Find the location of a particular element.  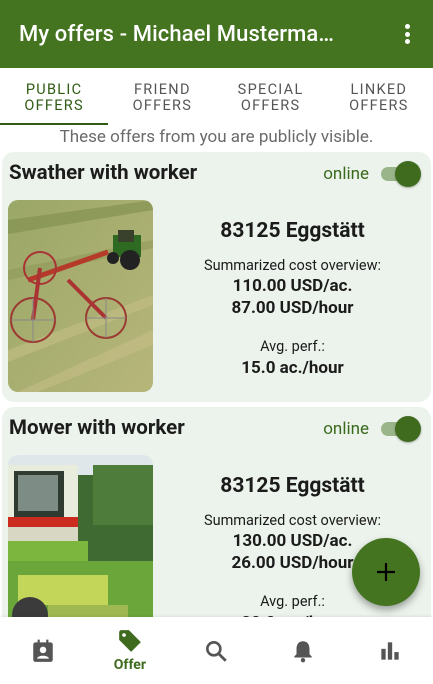

offer-title: Mower with worker is located at coordinates (97, 428).